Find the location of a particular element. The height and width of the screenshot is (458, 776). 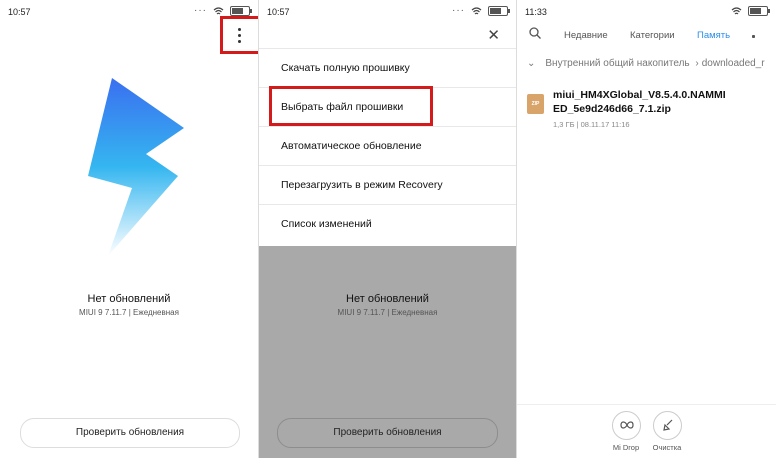

breadcrumb-root: Внутренний общий накопитель is located at coordinates (617, 63).